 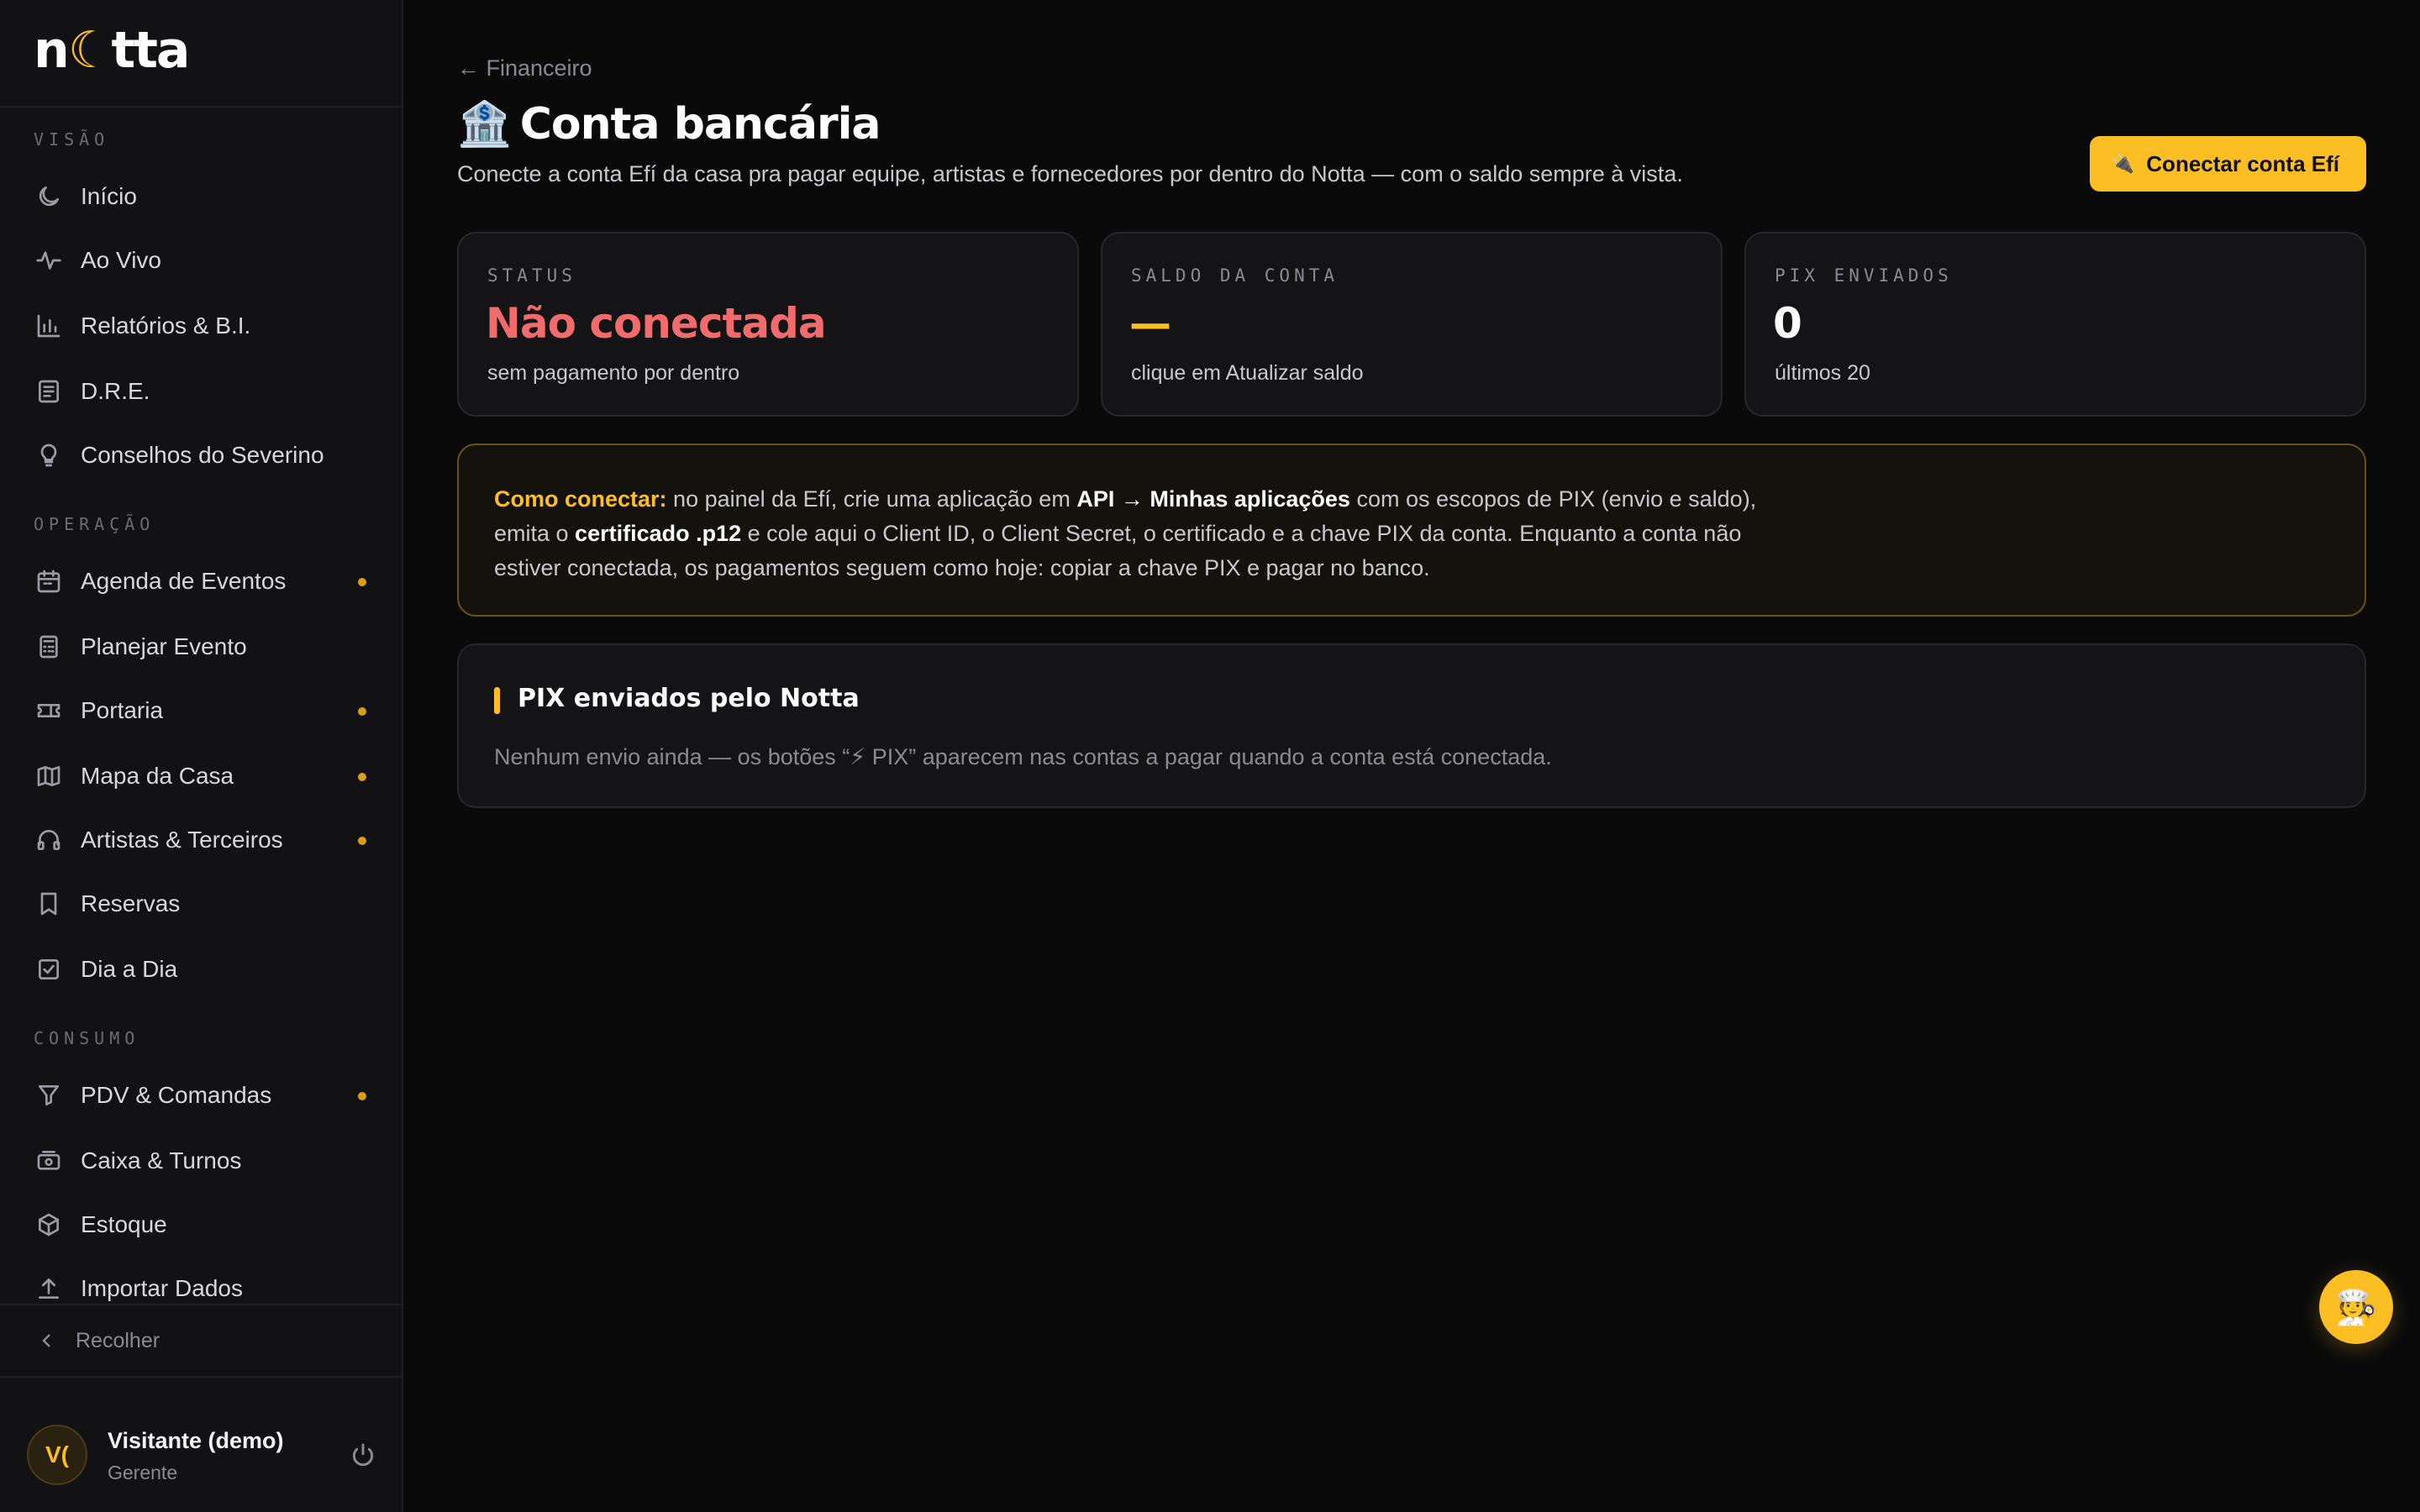 What do you see at coordinates (202, 455) in the screenshot?
I see `sidebar-item-conselhos: Conselhos do Severino` at bounding box center [202, 455].